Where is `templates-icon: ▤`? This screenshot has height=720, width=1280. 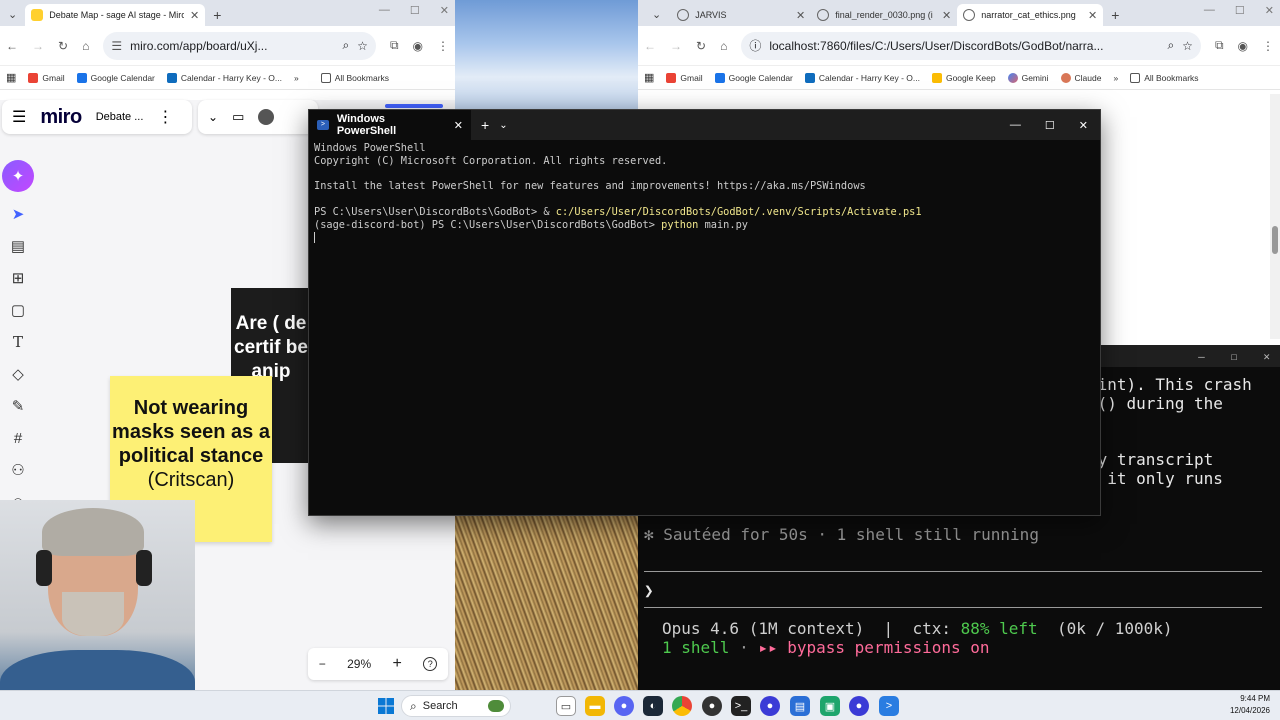 templates-icon: ▤ is located at coordinates (18, 246).